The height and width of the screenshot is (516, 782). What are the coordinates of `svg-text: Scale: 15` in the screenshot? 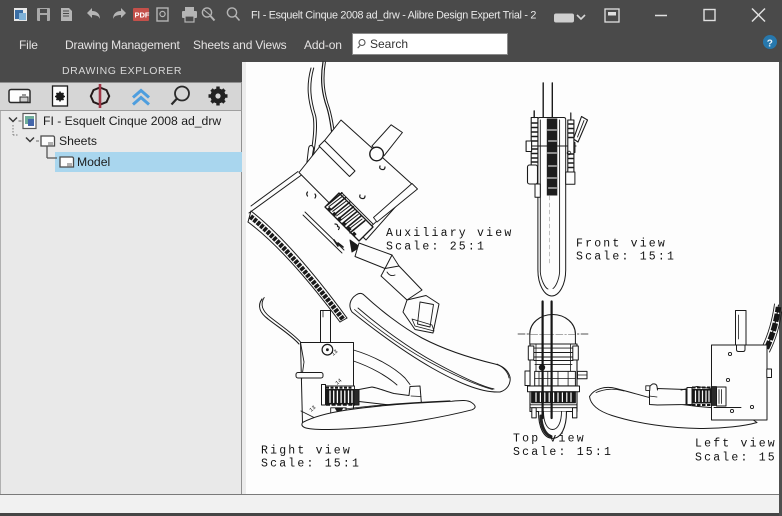 It's located at (736, 458).